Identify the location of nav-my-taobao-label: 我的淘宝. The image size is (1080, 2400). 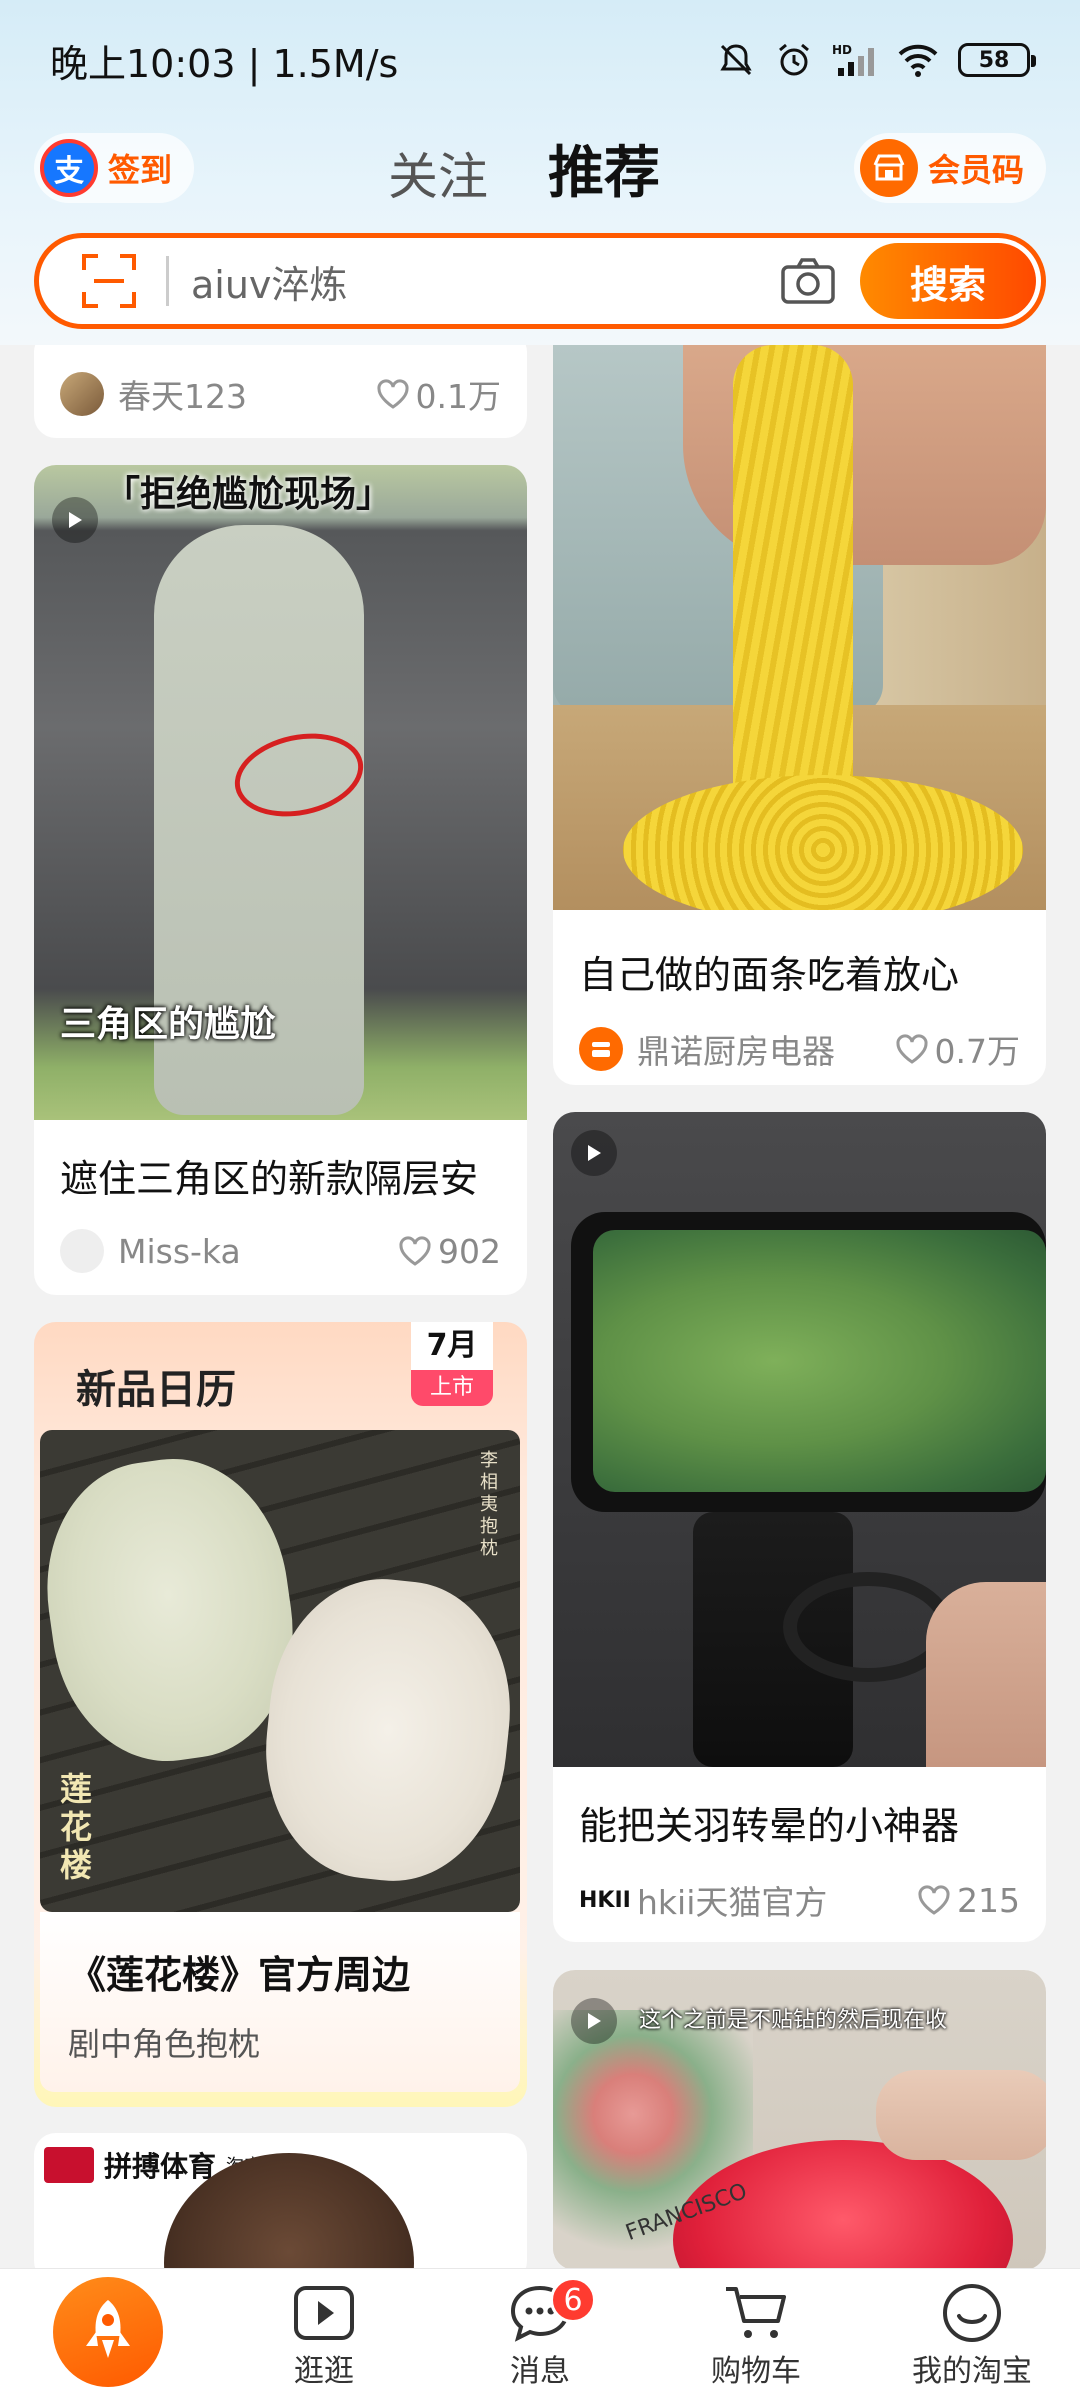
(972, 2371).